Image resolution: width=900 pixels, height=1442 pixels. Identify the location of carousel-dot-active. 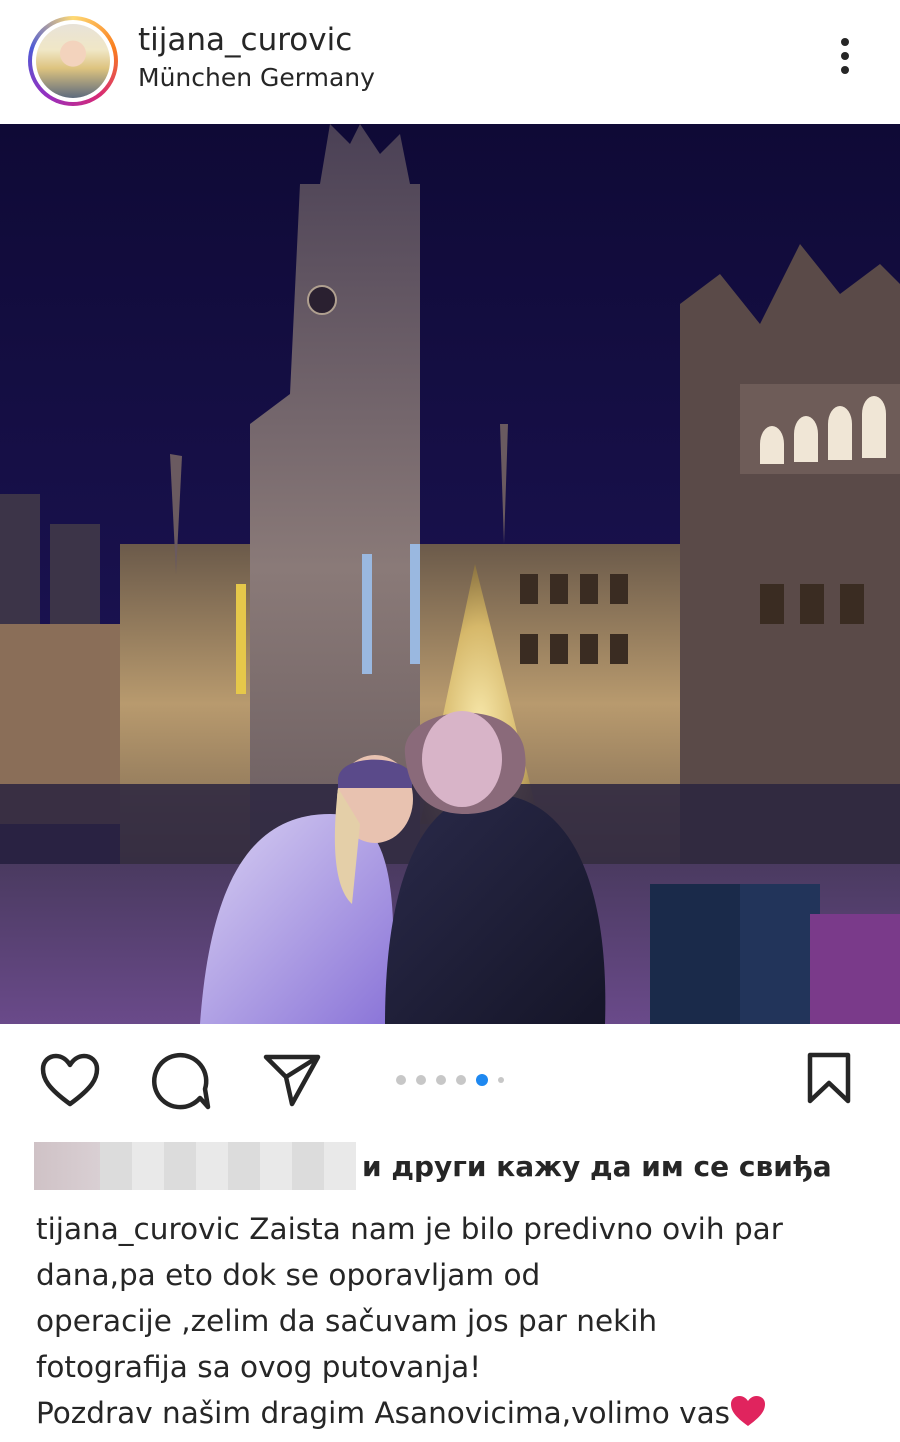
(482, 1080).